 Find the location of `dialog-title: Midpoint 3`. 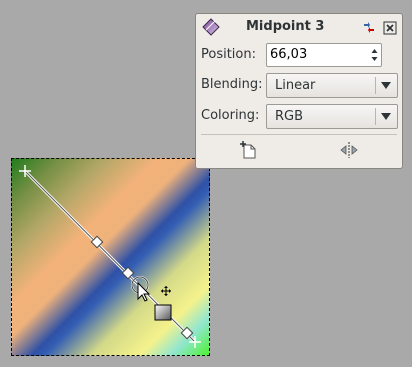

dialog-title: Midpoint 3 is located at coordinates (285, 26).